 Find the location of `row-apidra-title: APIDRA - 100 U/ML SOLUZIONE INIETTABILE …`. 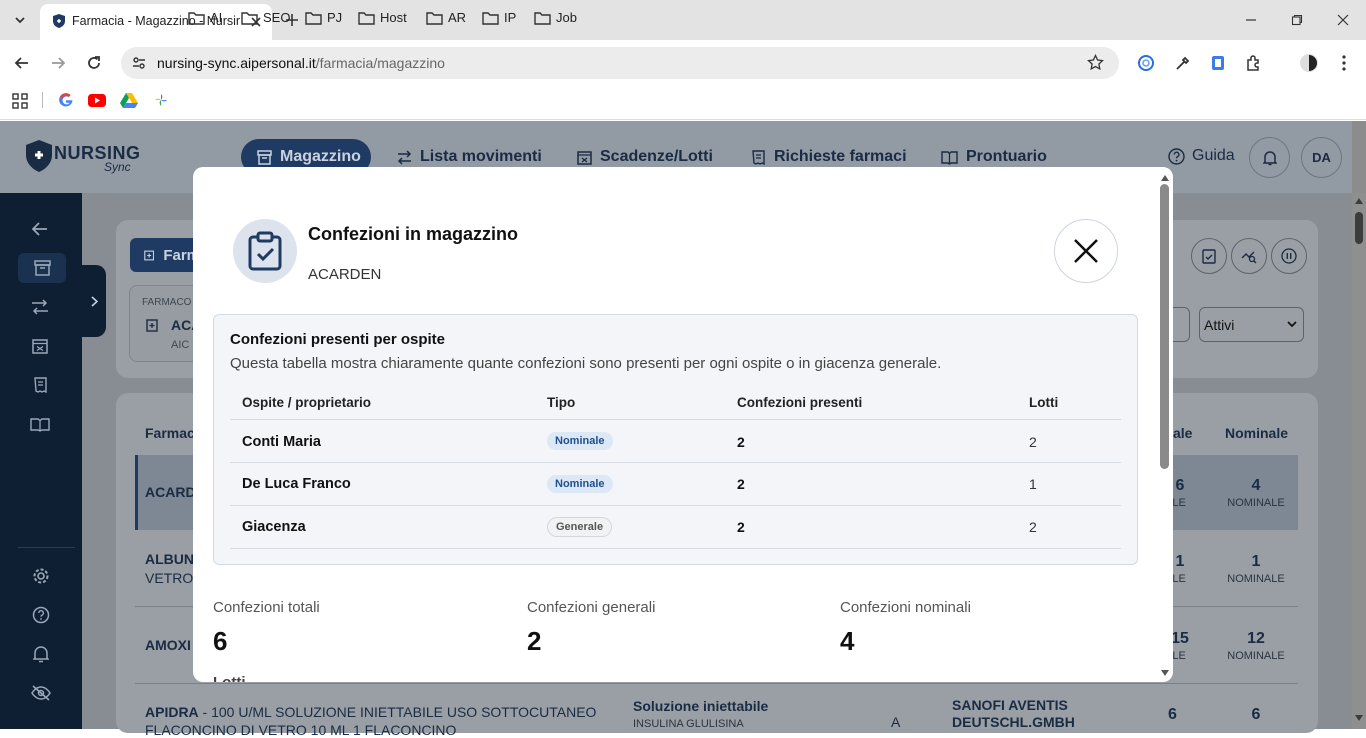

row-apidra-title: APIDRA - 100 U/ML SOLUZIONE INIETTABILE … is located at coordinates (370, 712).